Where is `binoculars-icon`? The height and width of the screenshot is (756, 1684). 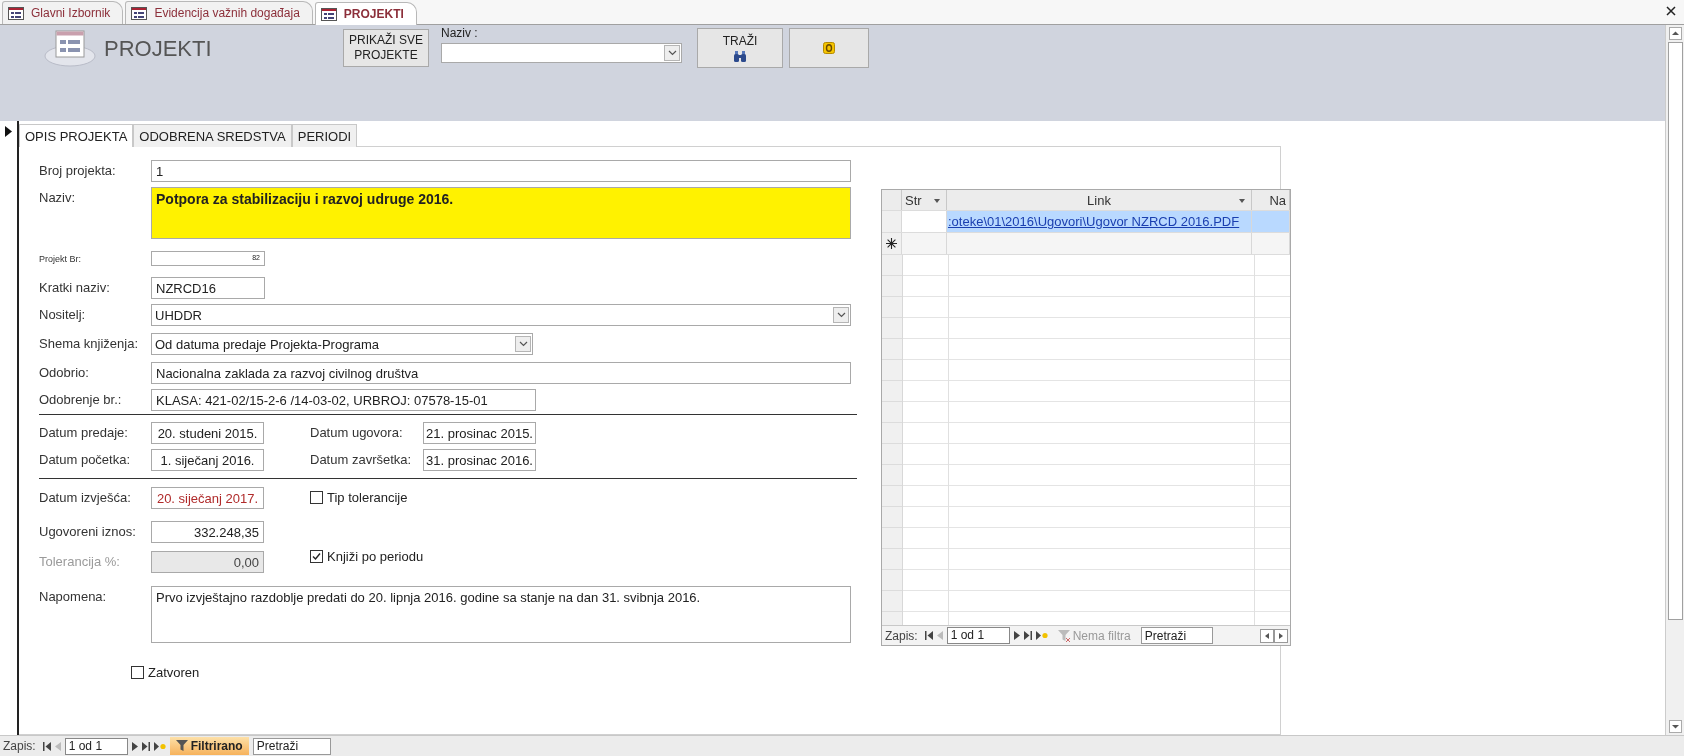
binoculars-icon is located at coordinates (740, 56).